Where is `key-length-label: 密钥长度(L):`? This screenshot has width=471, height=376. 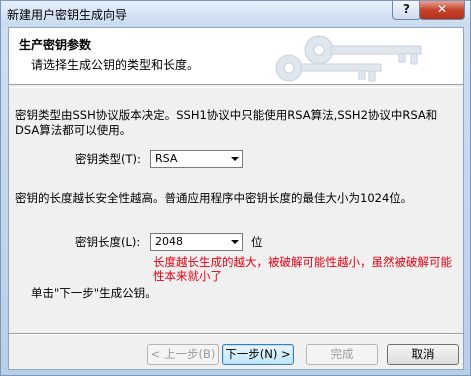
key-length-label: 密钥长度(L): is located at coordinates (108, 242).